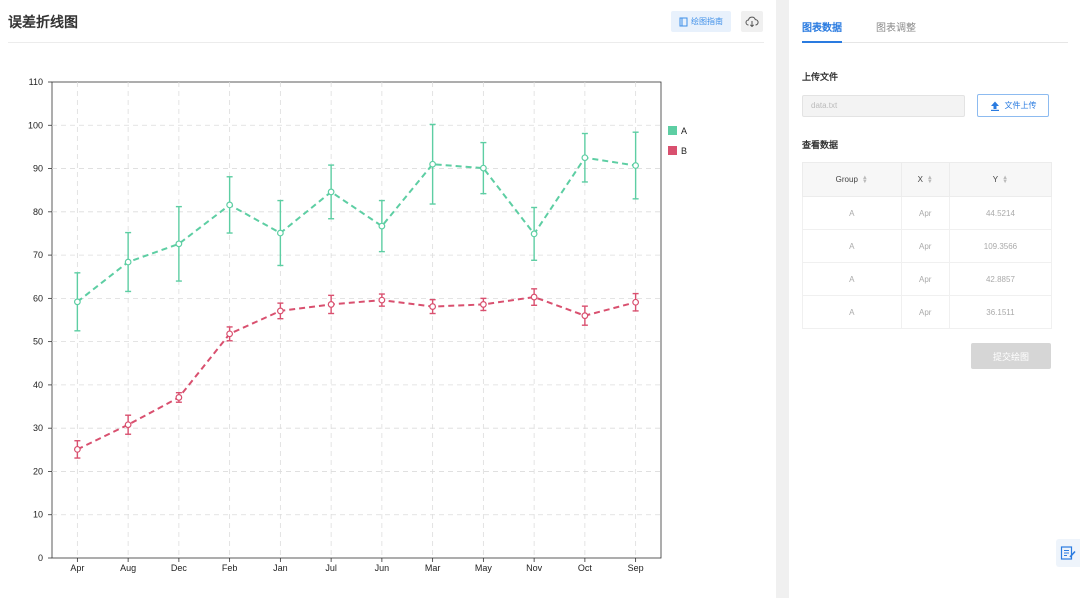 This screenshot has width=1080, height=598. Describe the element at coordinates (433, 568) in the screenshot. I see `x-tick-label: Mar` at that location.